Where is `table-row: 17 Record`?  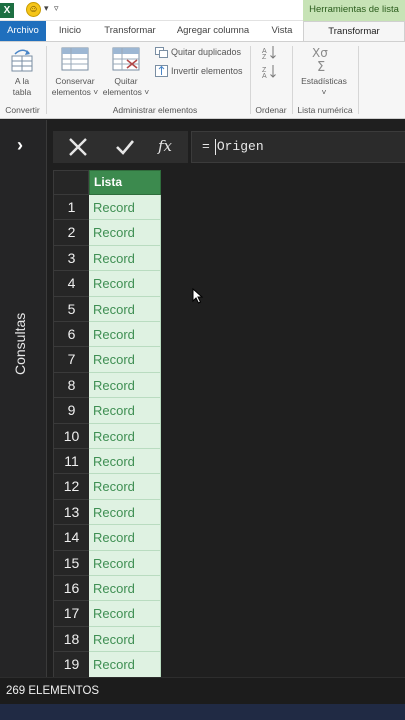
table-row: 17 Record is located at coordinates (107, 614).